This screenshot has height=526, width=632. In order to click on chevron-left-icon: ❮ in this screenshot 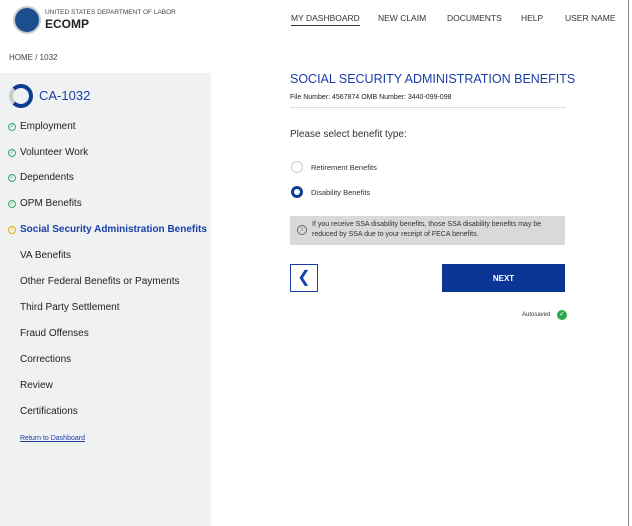, I will do `click(304, 277)`.